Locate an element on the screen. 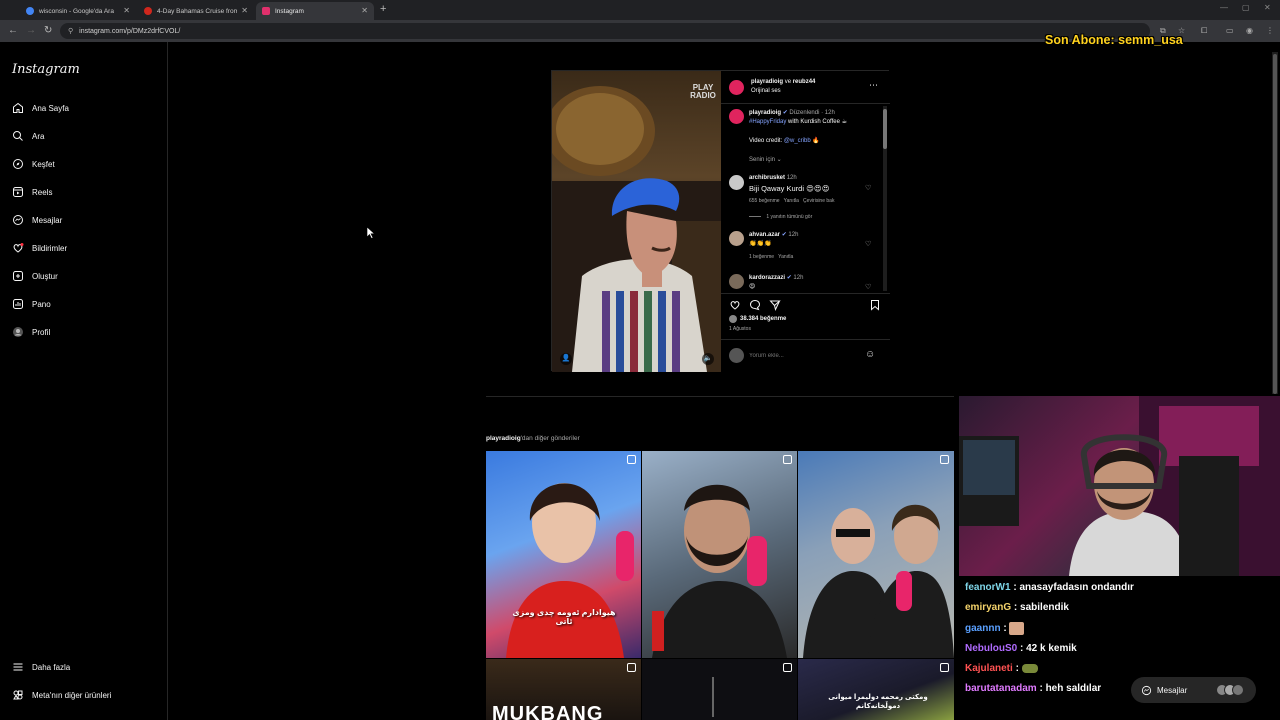  instagram-logo: Instagram is located at coordinates (46, 69).